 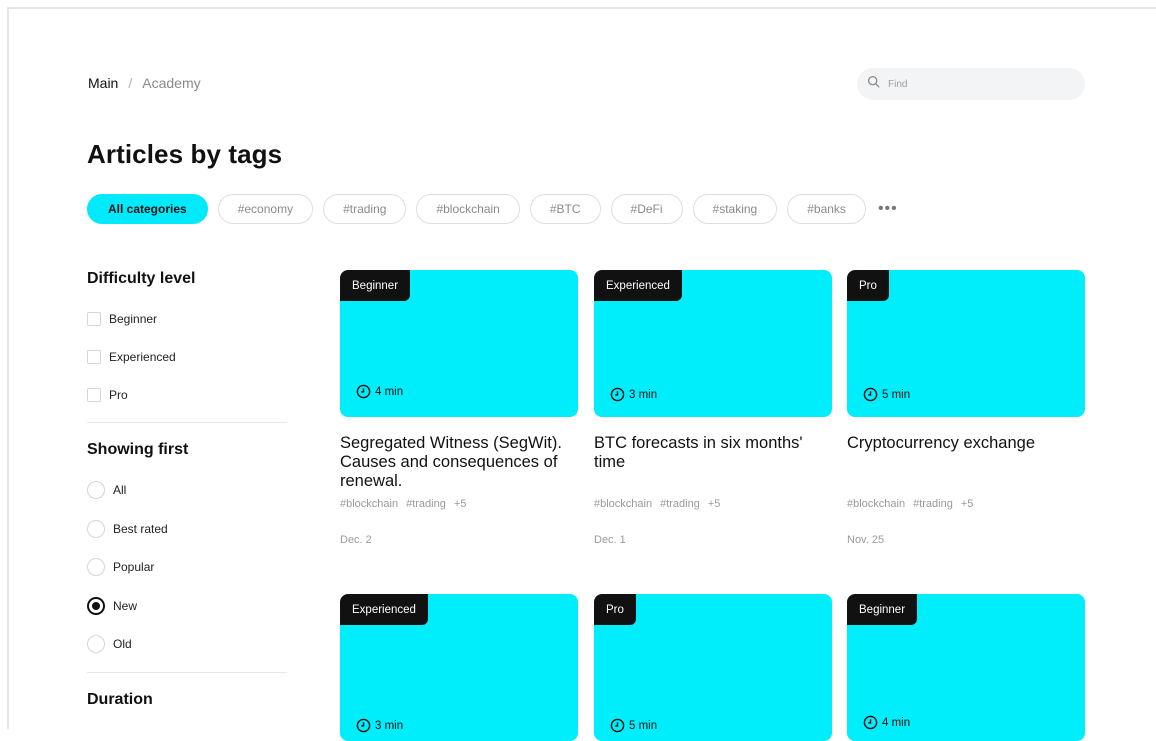 What do you see at coordinates (147, 209) in the screenshot?
I see `tag-all-categories: All categories` at bounding box center [147, 209].